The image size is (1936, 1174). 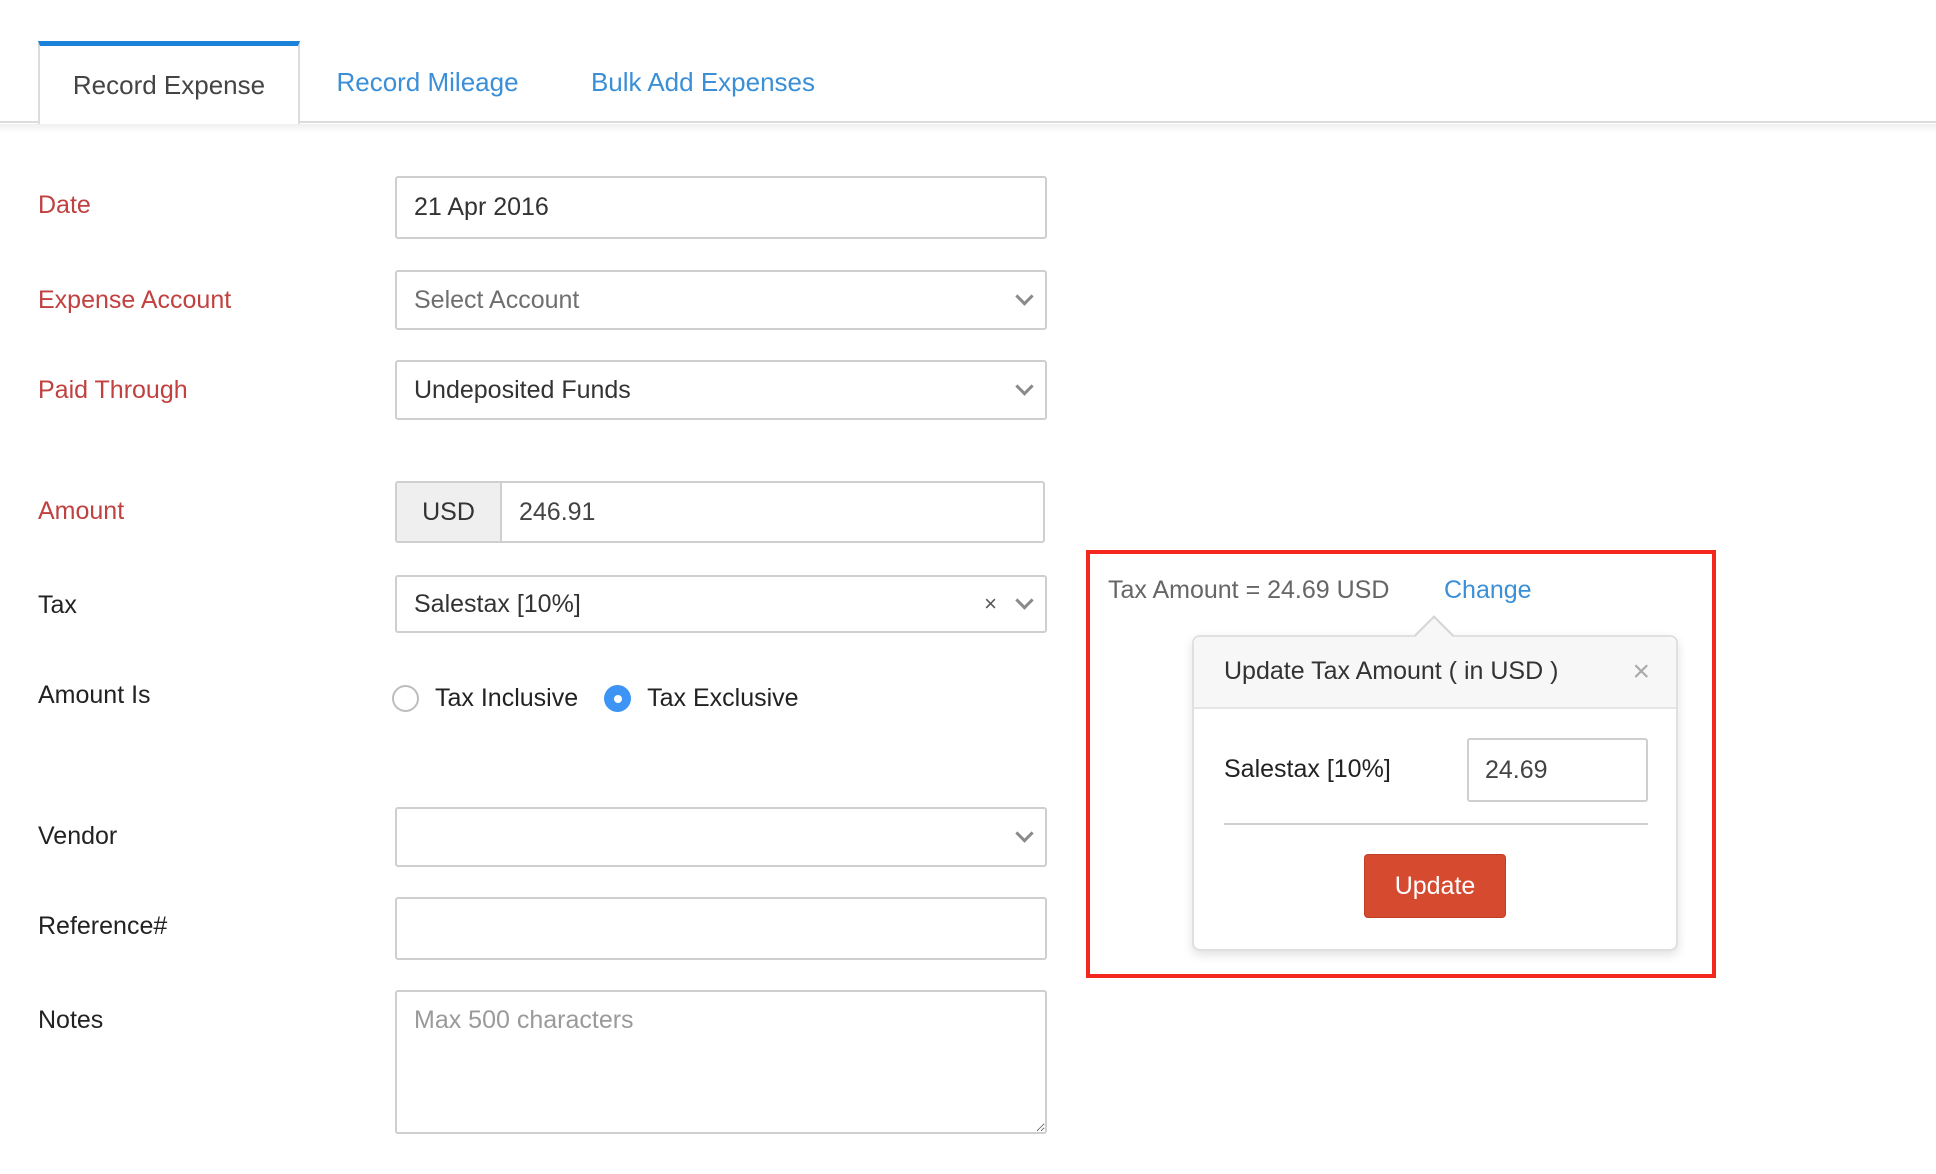 What do you see at coordinates (721, 390) in the screenshot?
I see `paid-through-select: Undeposited Funds` at bounding box center [721, 390].